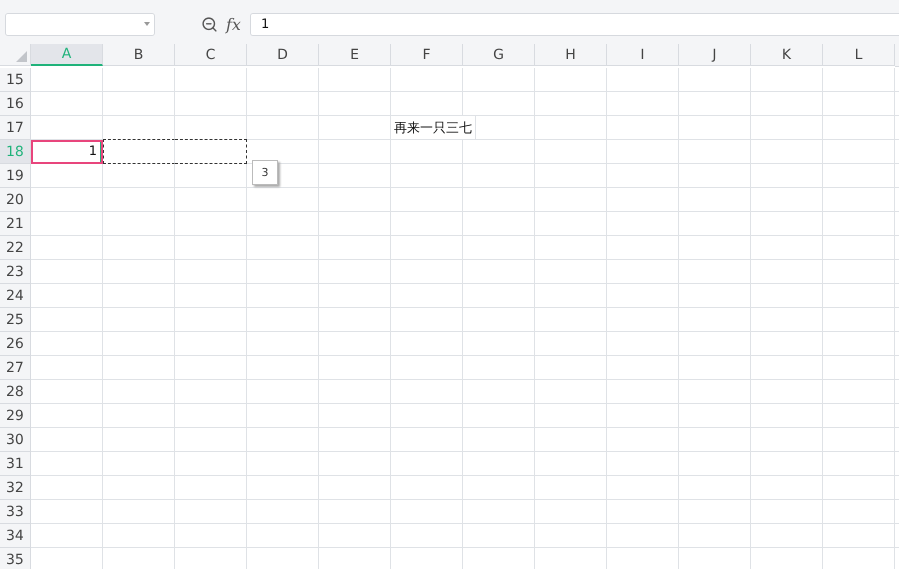  I want to click on row-header: 23, so click(15, 272).